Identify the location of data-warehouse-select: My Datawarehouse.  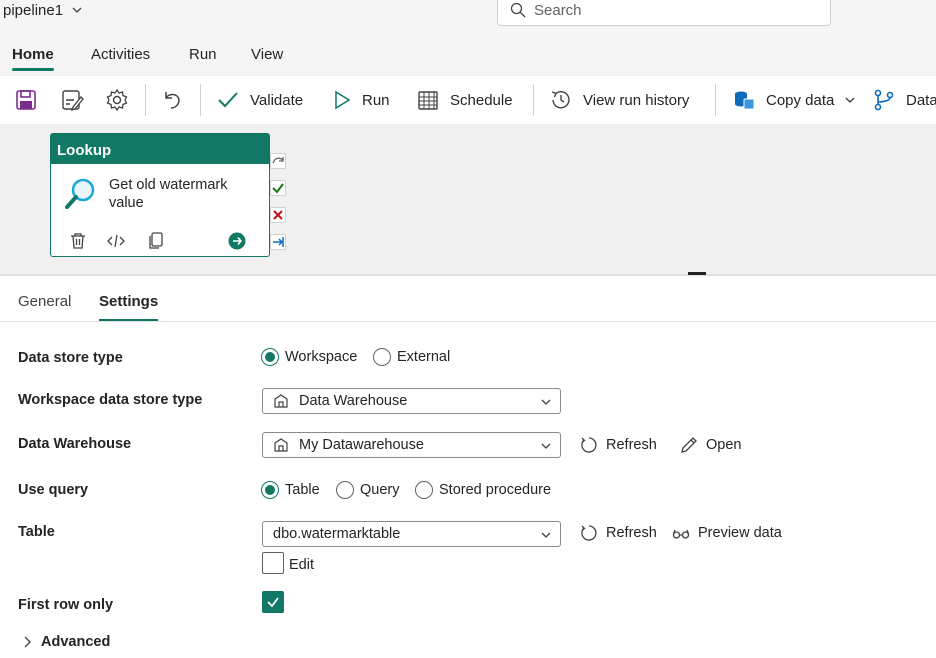
(411, 445).